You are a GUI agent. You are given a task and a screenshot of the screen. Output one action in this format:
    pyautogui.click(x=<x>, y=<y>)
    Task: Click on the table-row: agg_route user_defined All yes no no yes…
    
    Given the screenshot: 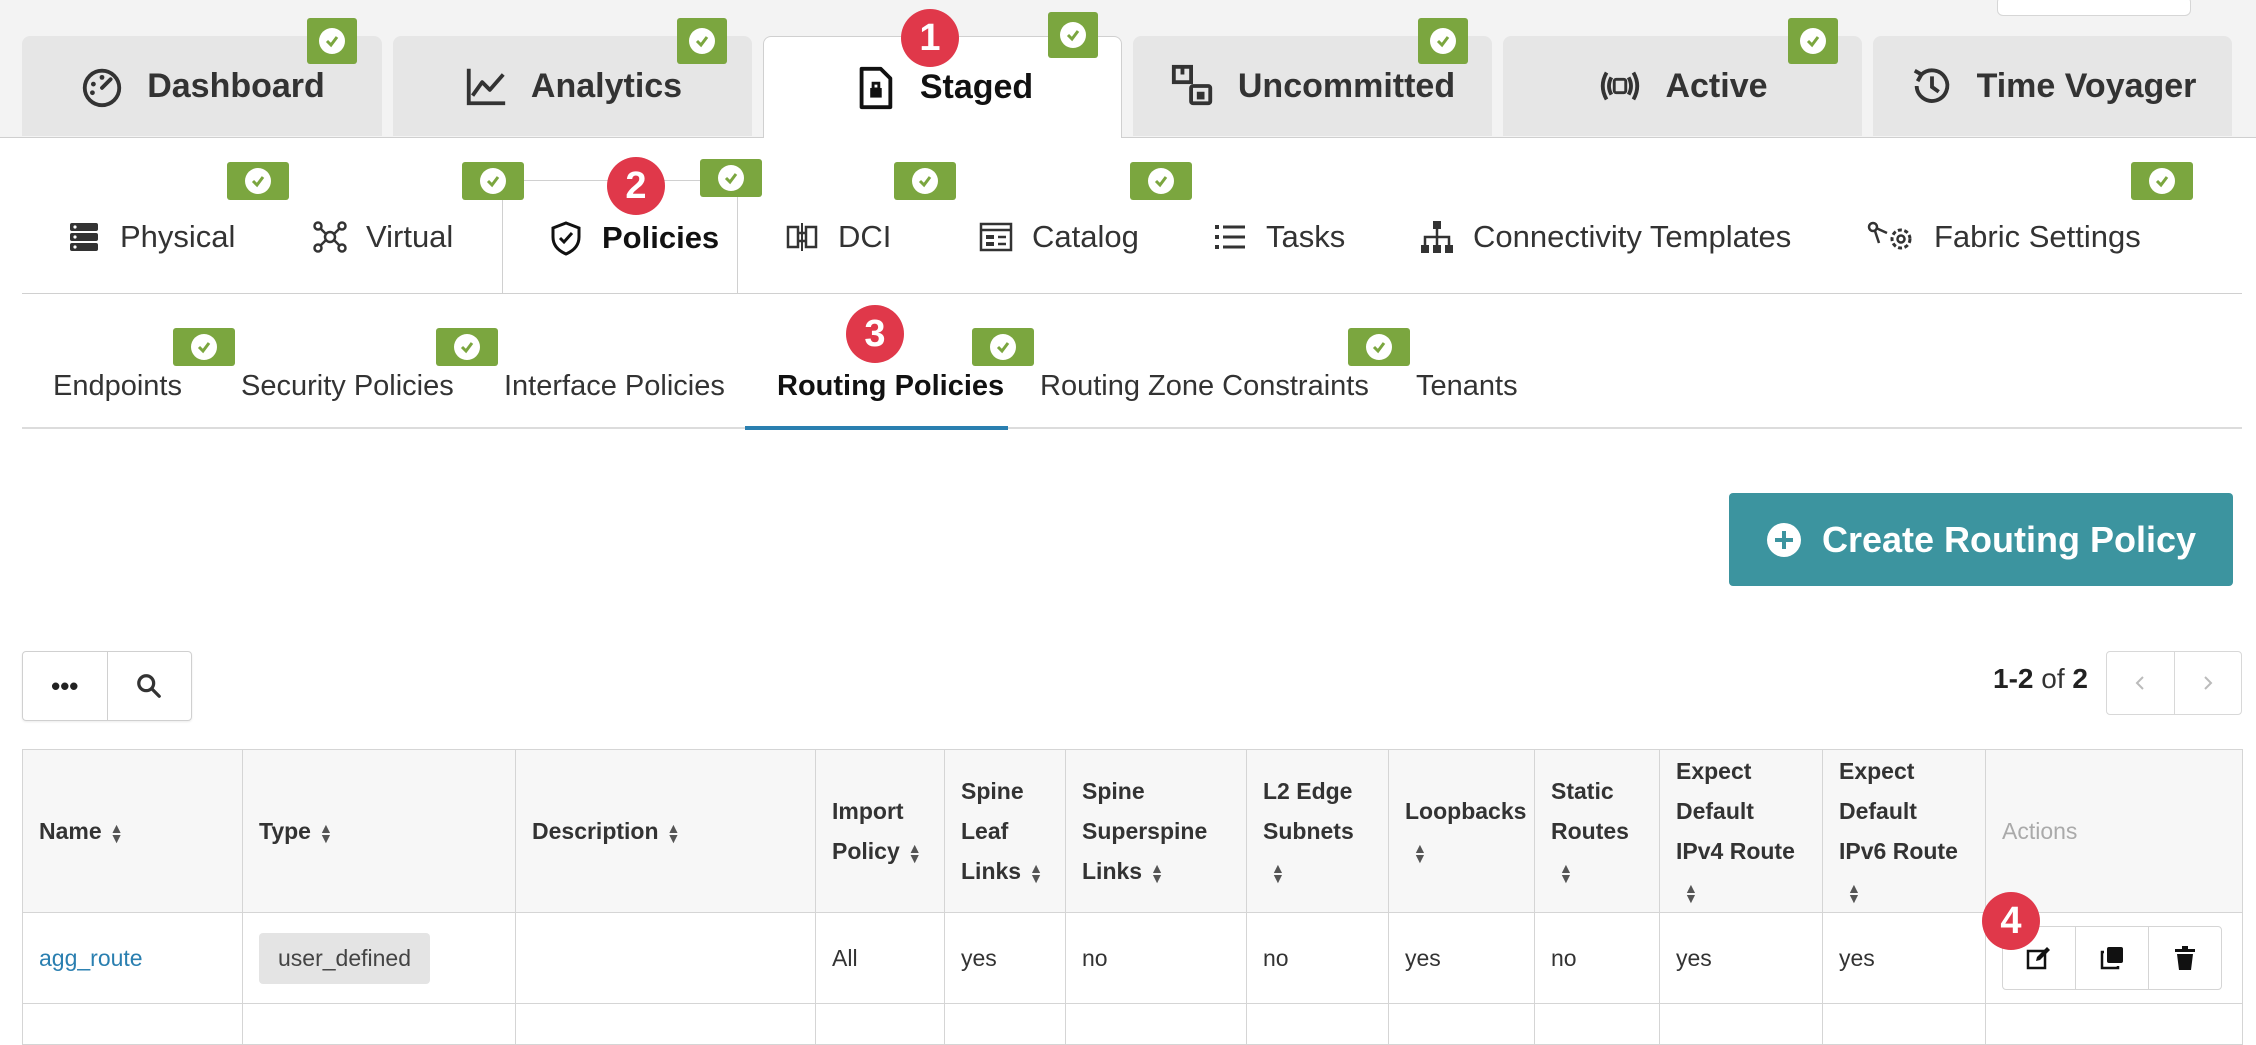 What is the action you would take?
    pyautogui.click(x=1132, y=958)
    